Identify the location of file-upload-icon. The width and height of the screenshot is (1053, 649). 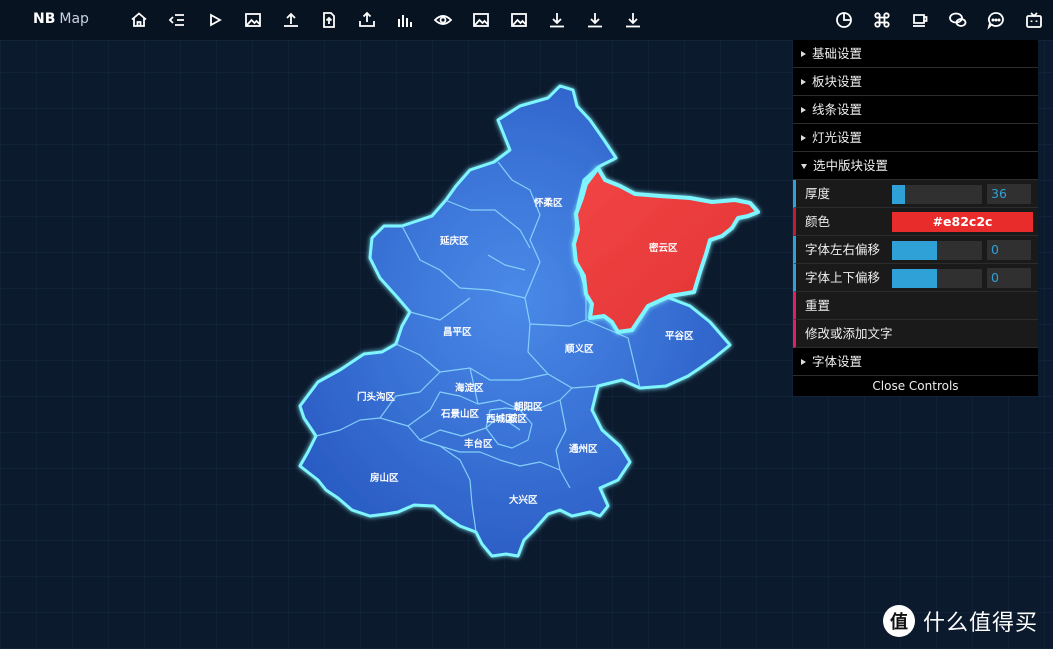
(329, 20).